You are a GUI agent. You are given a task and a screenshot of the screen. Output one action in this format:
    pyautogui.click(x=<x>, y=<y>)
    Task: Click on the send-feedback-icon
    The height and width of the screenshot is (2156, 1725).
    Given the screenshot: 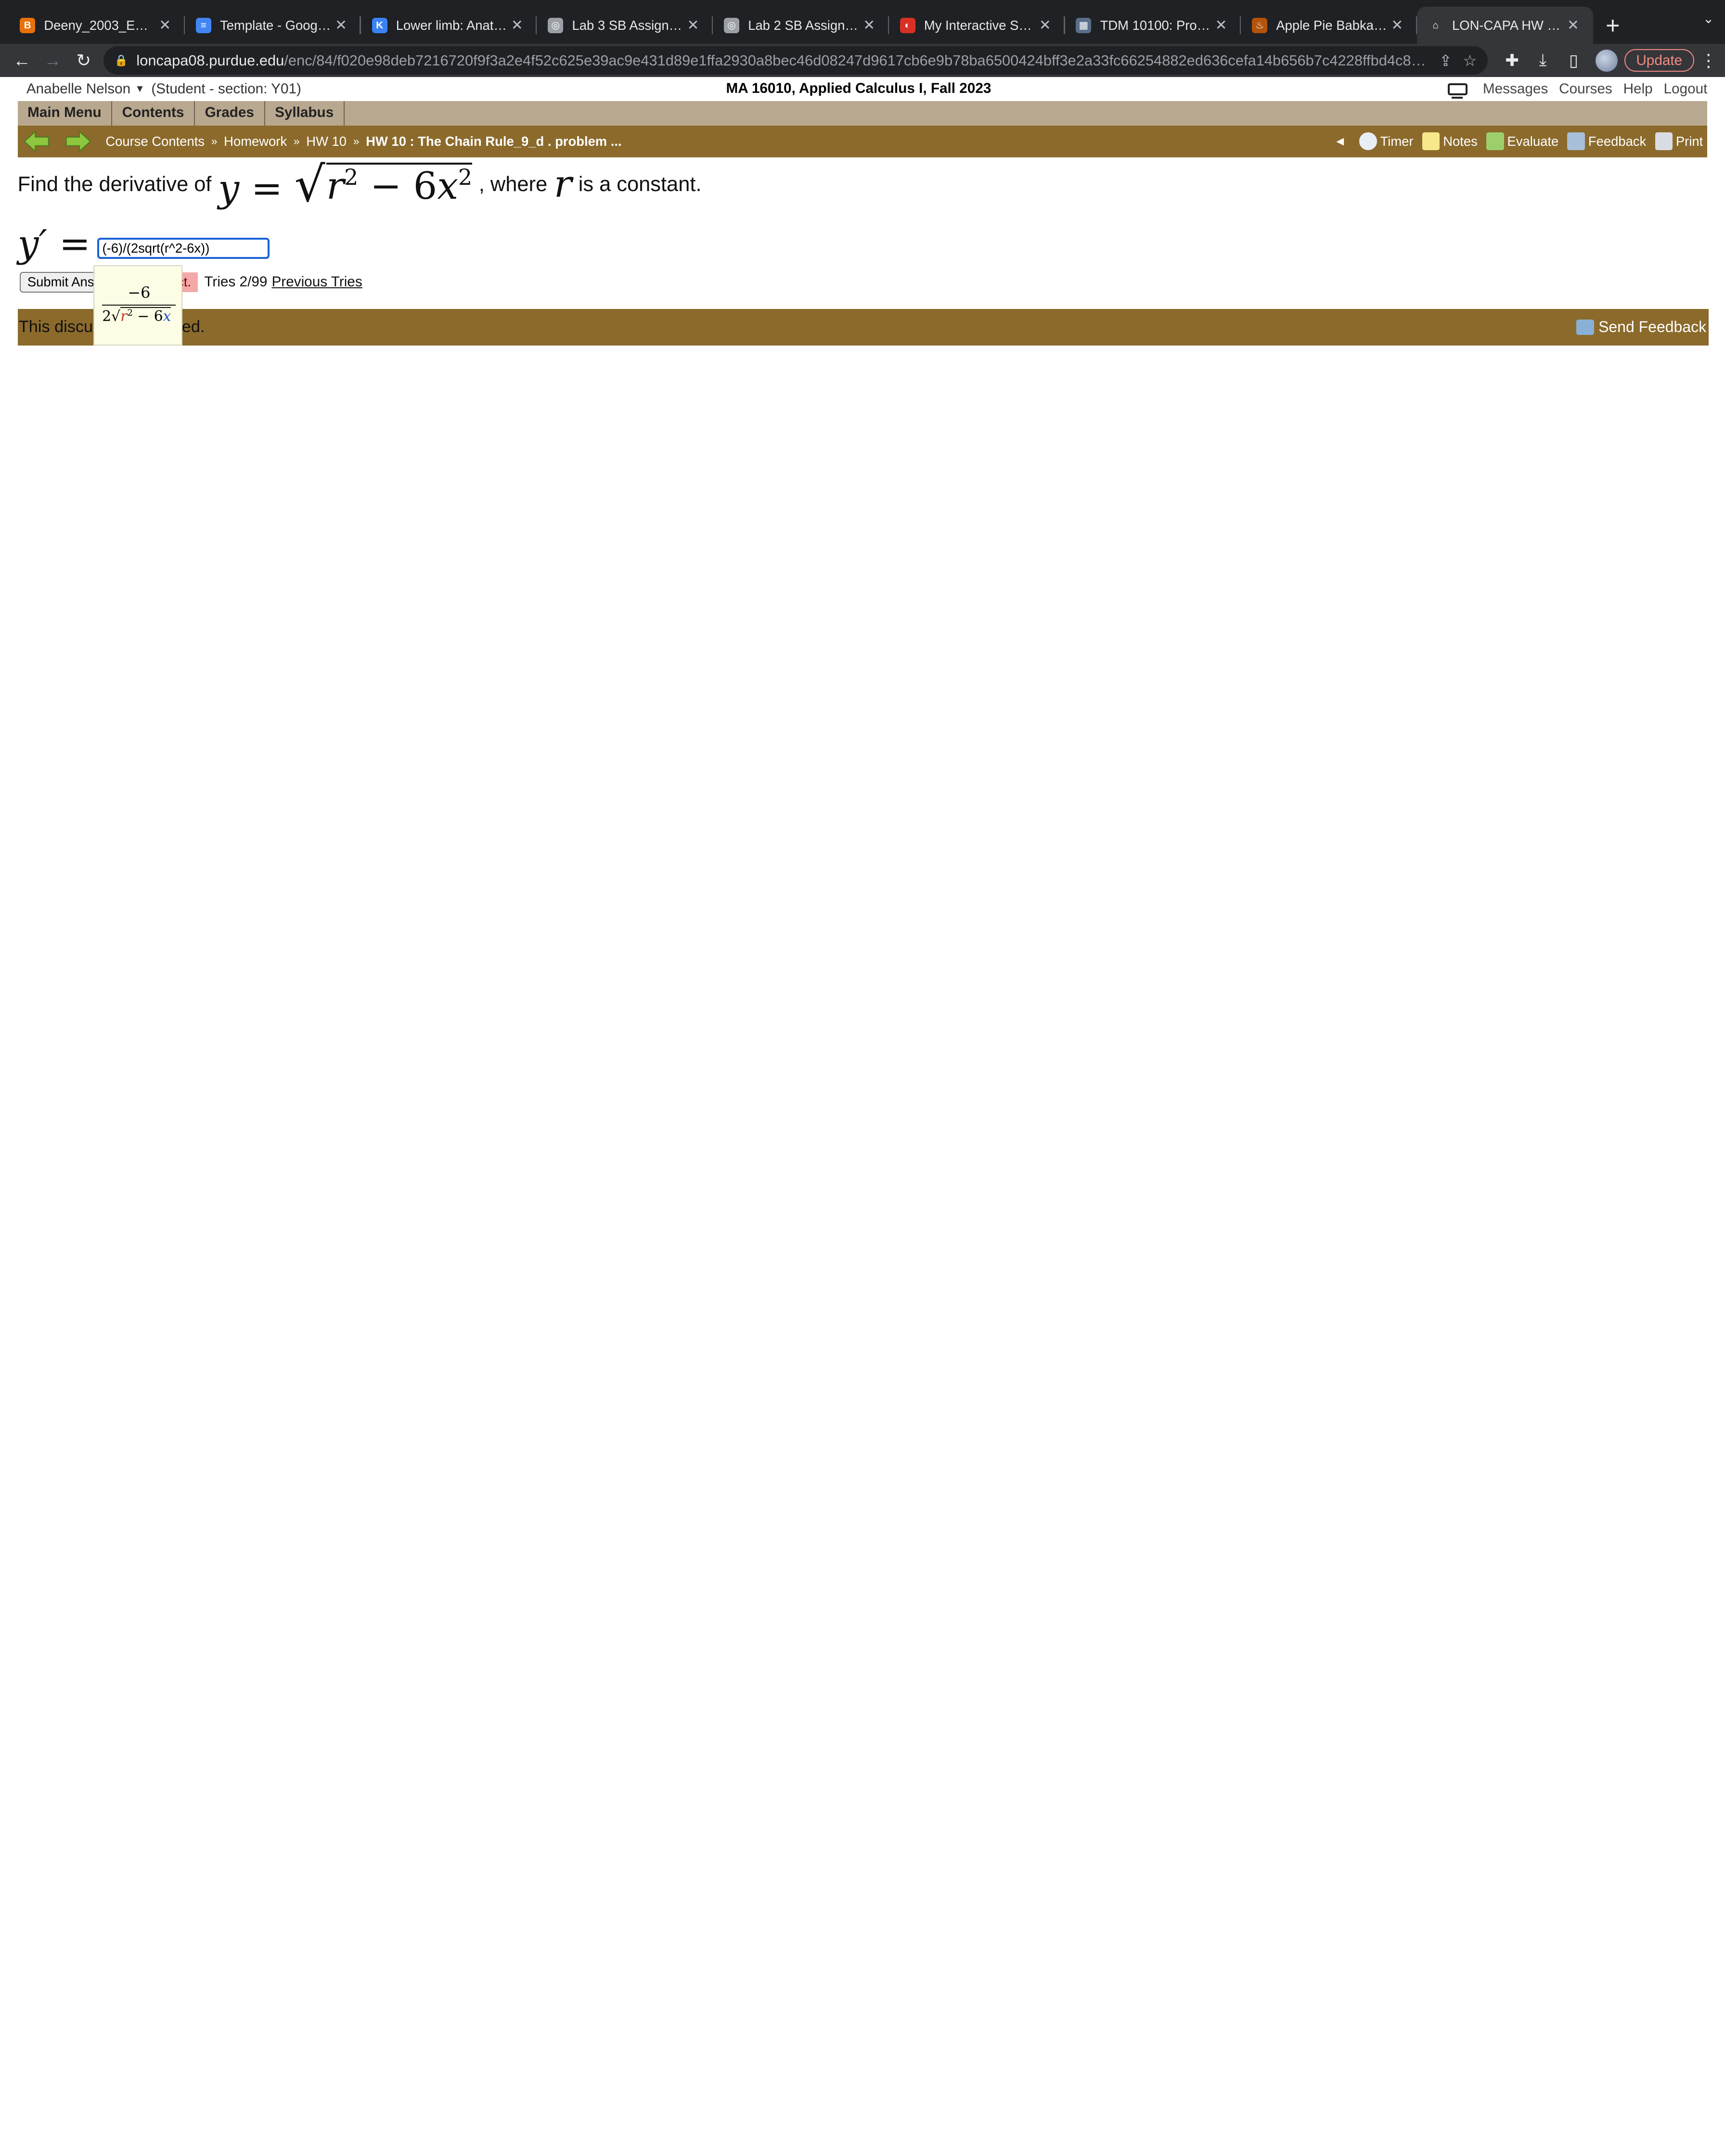 What is the action you would take?
    pyautogui.click(x=1585, y=327)
    